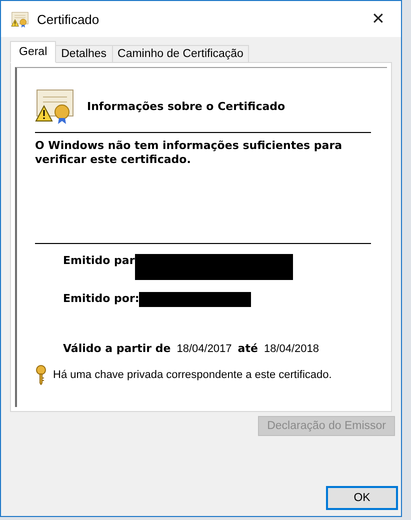  What do you see at coordinates (192, 375) in the screenshot?
I see `private-key-note: Há uma chave privada correspondente a este certificado.` at bounding box center [192, 375].